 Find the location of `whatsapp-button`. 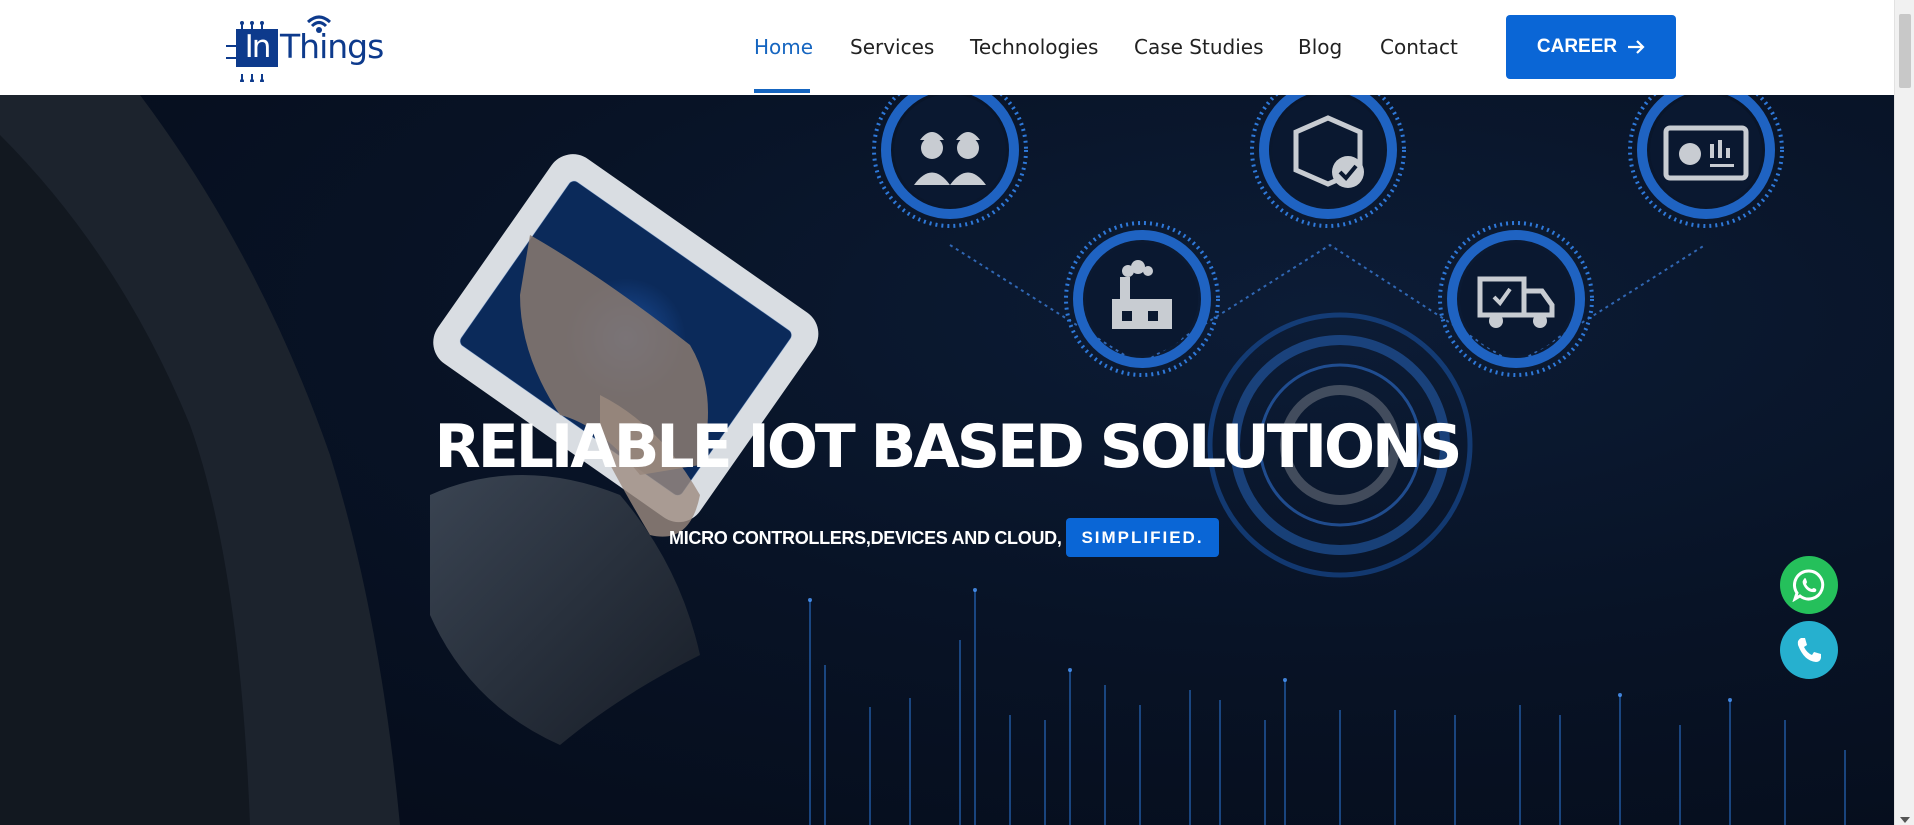

whatsapp-button is located at coordinates (1809, 585).